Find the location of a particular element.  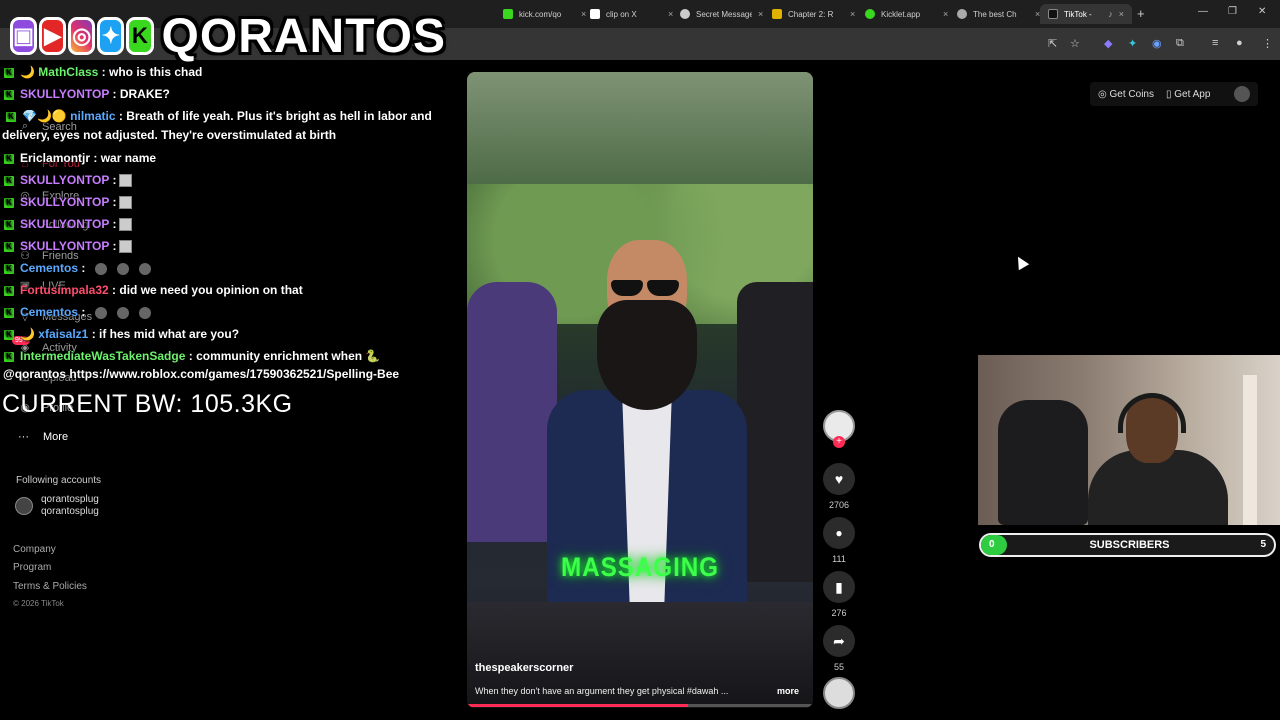

video-progress-fill is located at coordinates (578, 705).